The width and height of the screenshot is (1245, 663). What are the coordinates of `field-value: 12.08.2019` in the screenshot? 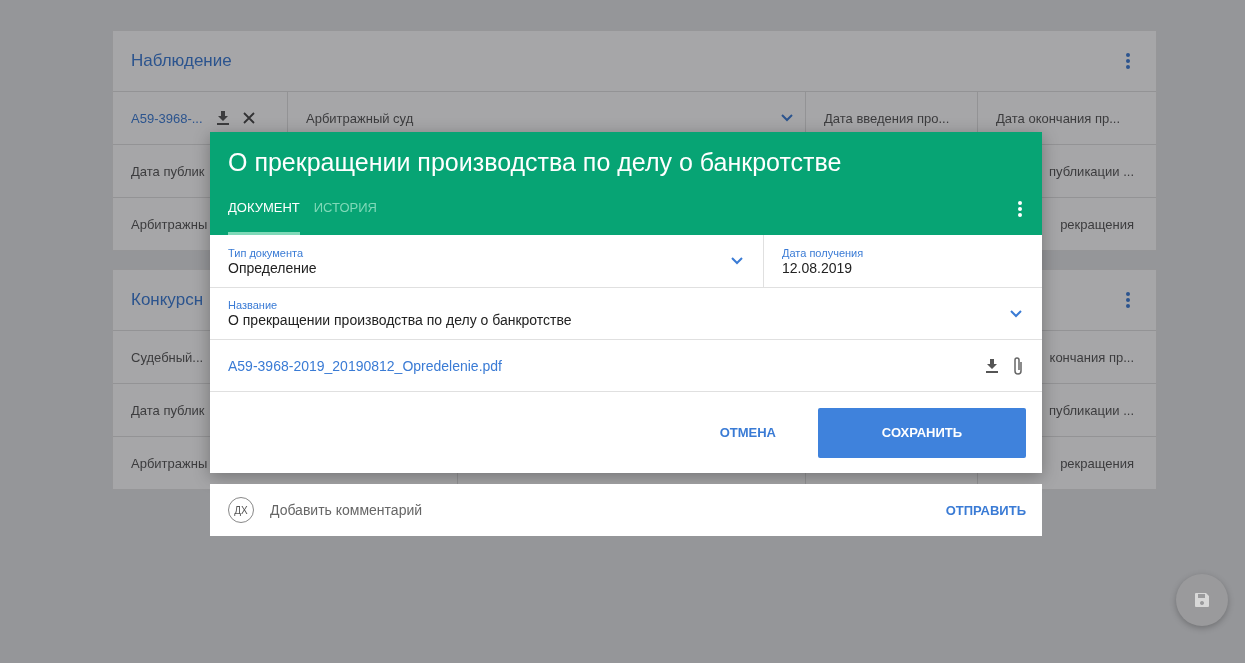 It's located at (818, 267).